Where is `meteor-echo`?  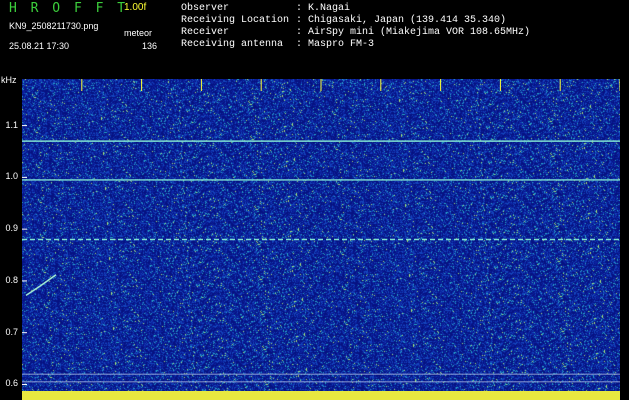 meteor-echo is located at coordinates (41, 285).